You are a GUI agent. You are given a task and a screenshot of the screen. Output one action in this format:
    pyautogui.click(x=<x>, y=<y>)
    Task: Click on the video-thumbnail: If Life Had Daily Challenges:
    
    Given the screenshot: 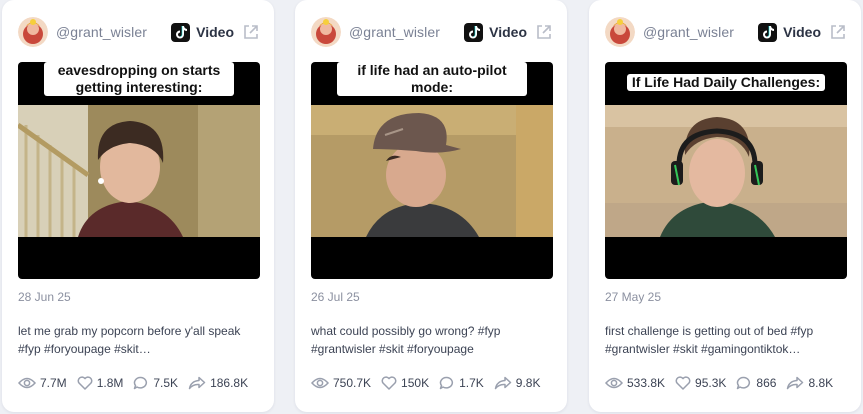 What is the action you would take?
    pyautogui.click(x=726, y=170)
    